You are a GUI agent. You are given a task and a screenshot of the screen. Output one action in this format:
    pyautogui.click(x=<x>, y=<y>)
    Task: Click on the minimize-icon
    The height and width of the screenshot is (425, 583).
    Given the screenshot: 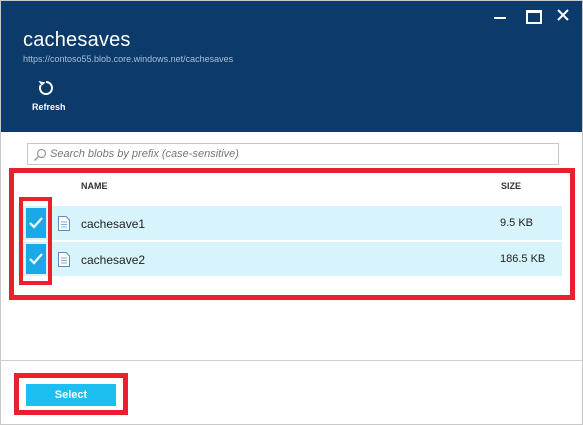 What is the action you would take?
    pyautogui.click(x=501, y=15)
    